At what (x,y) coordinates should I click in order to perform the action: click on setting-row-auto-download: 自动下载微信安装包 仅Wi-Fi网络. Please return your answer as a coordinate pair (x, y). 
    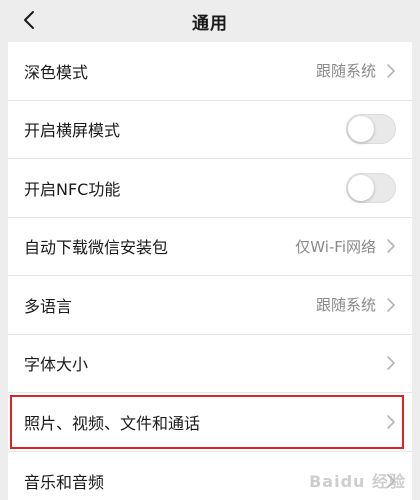
    Looking at the image, I should click on (210, 247).